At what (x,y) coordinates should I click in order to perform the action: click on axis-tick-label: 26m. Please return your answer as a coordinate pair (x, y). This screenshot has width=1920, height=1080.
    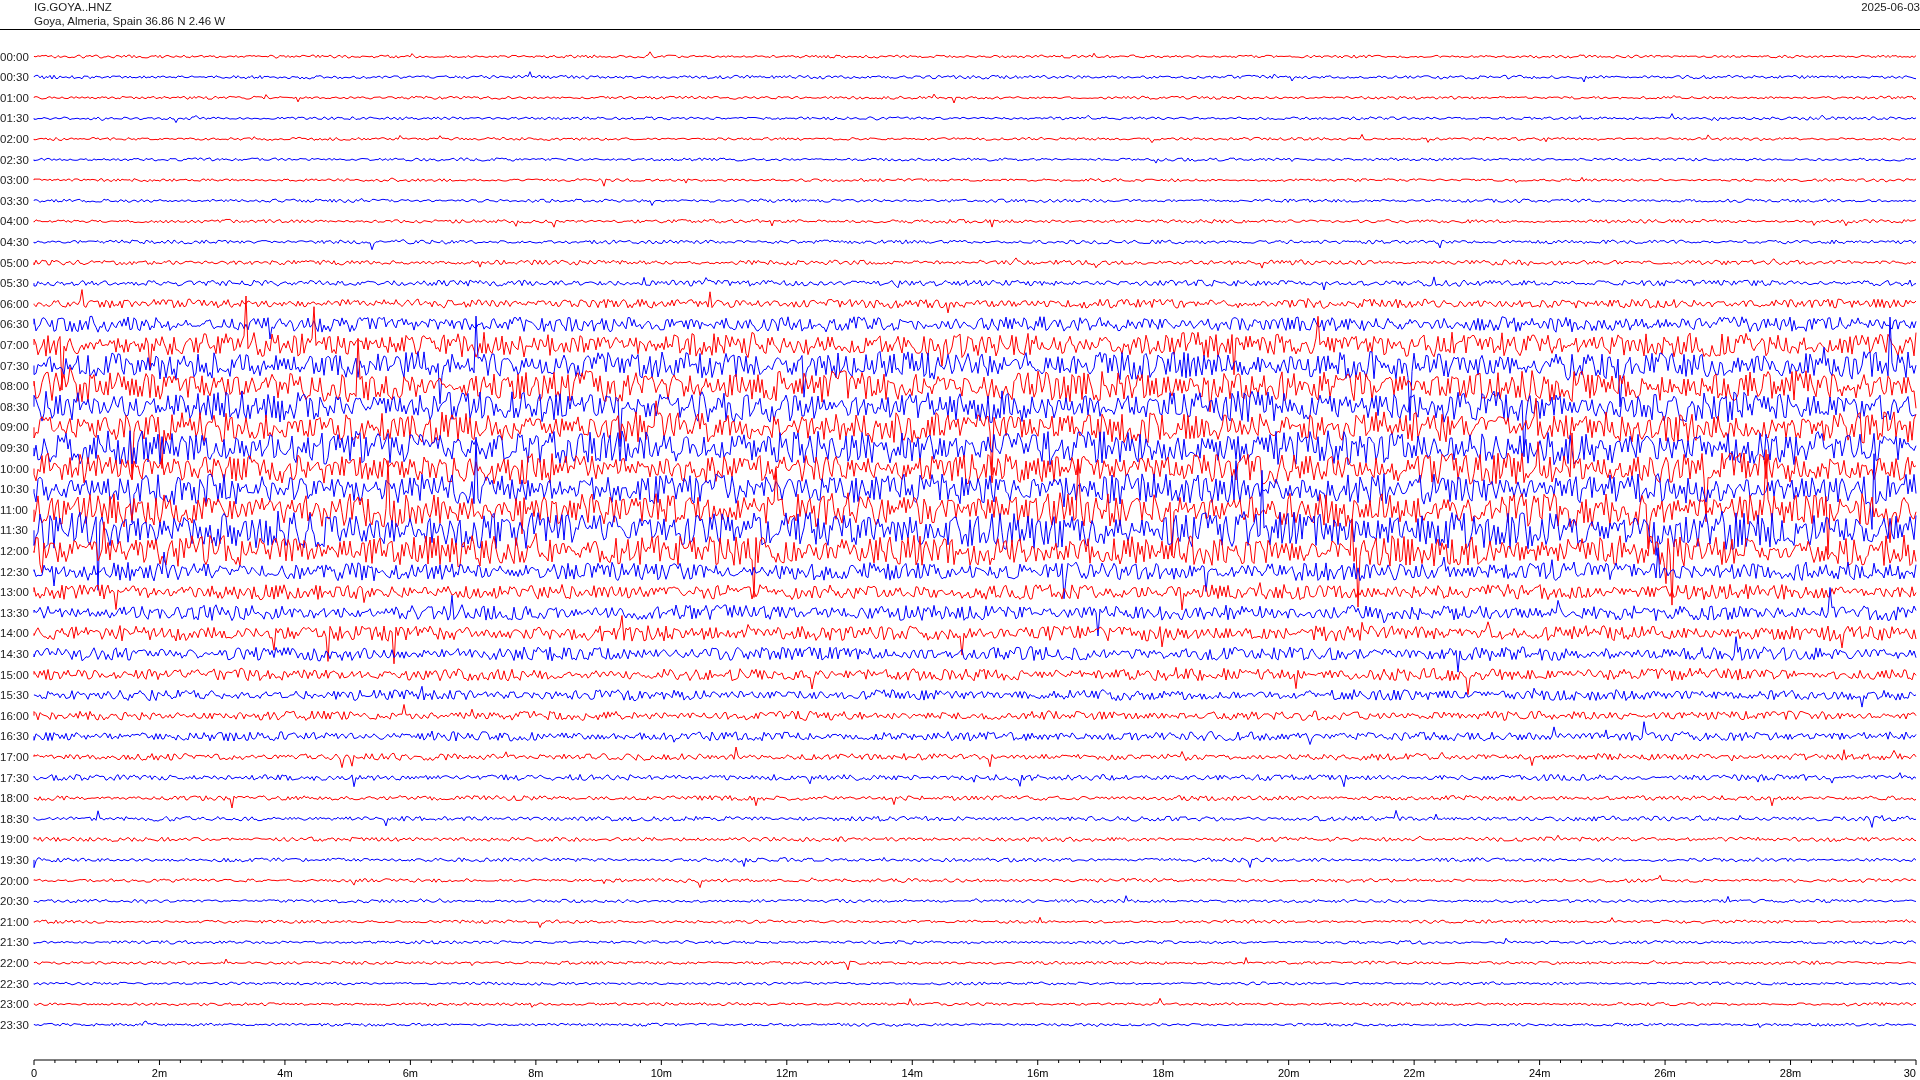
    Looking at the image, I should click on (1665, 1073).